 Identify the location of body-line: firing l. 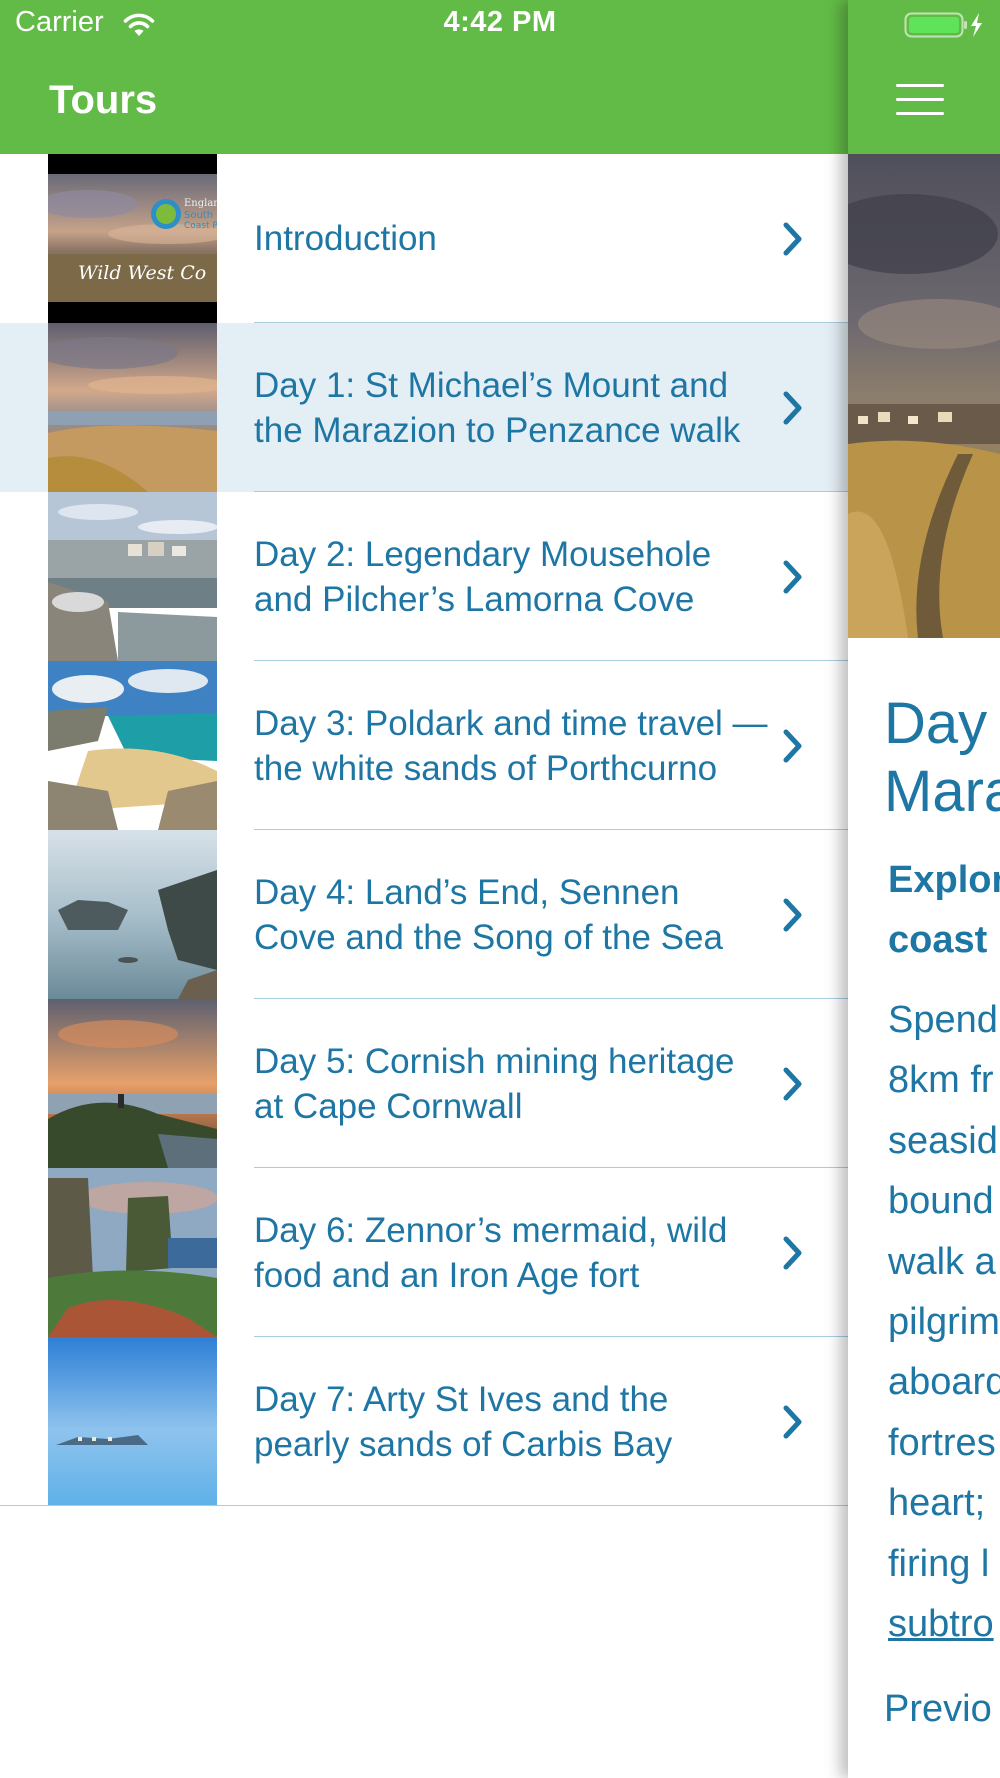
(939, 1563).